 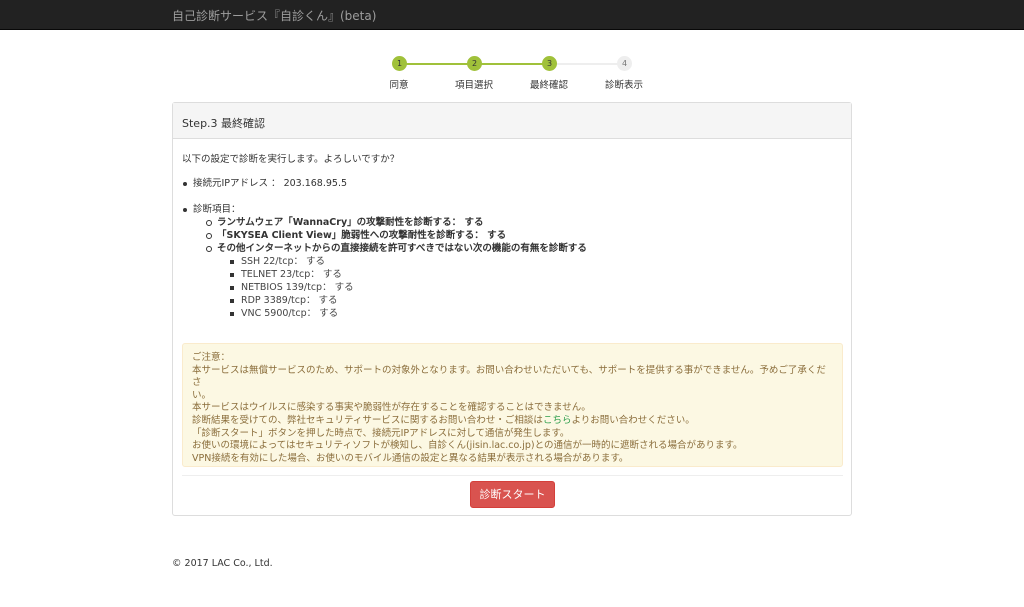 What do you see at coordinates (274, 15) in the screenshot?
I see `brand-title: 自己診断サービス『自診くん』(beta)` at bounding box center [274, 15].